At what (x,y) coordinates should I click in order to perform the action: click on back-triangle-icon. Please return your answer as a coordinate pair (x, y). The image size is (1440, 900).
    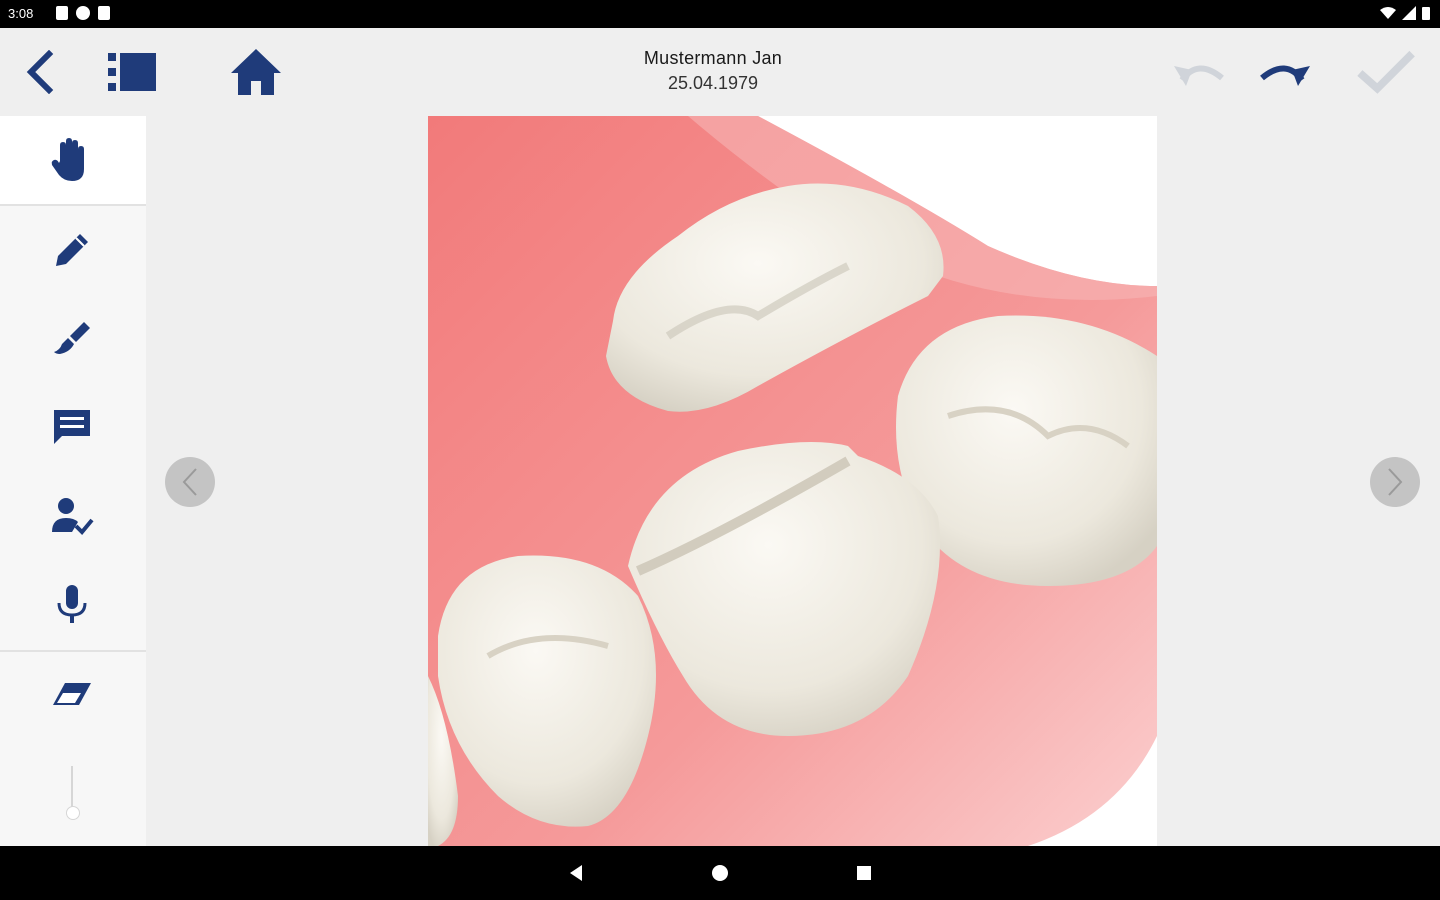
    Looking at the image, I should click on (576, 873).